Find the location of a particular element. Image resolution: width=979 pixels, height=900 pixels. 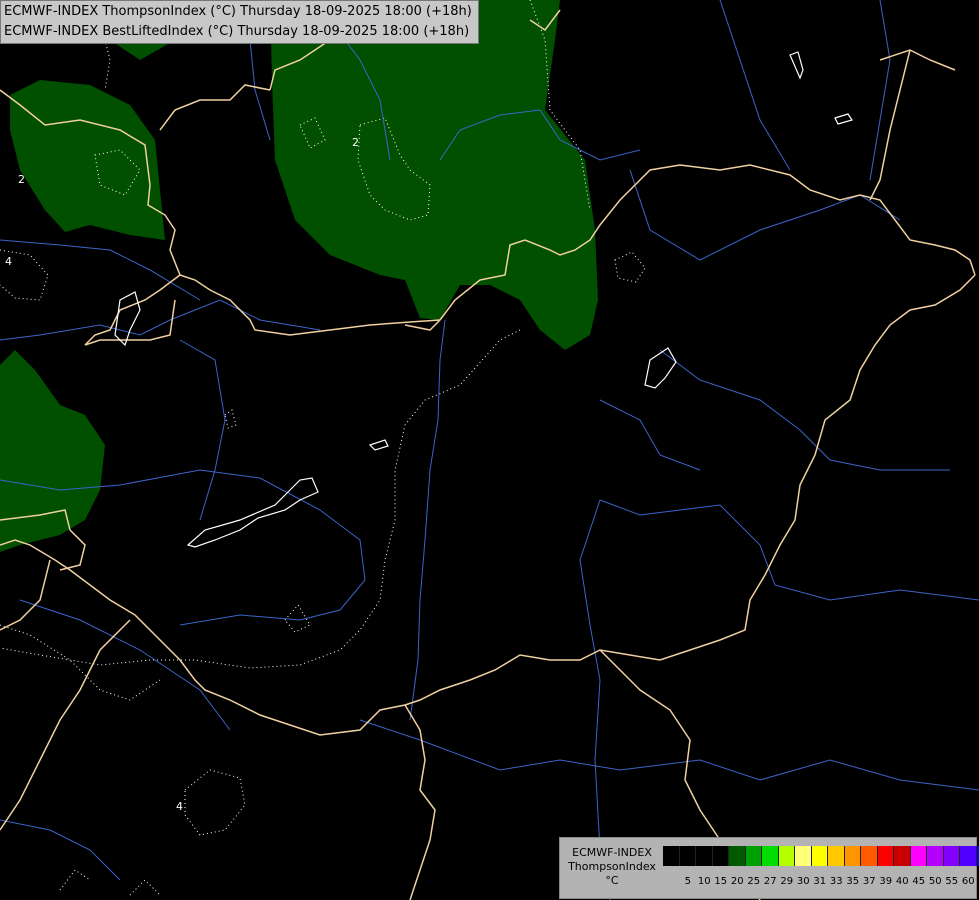

legend-label: ECMWF-INDEX ThompsonIndex °C is located at coordinates (612, 867).